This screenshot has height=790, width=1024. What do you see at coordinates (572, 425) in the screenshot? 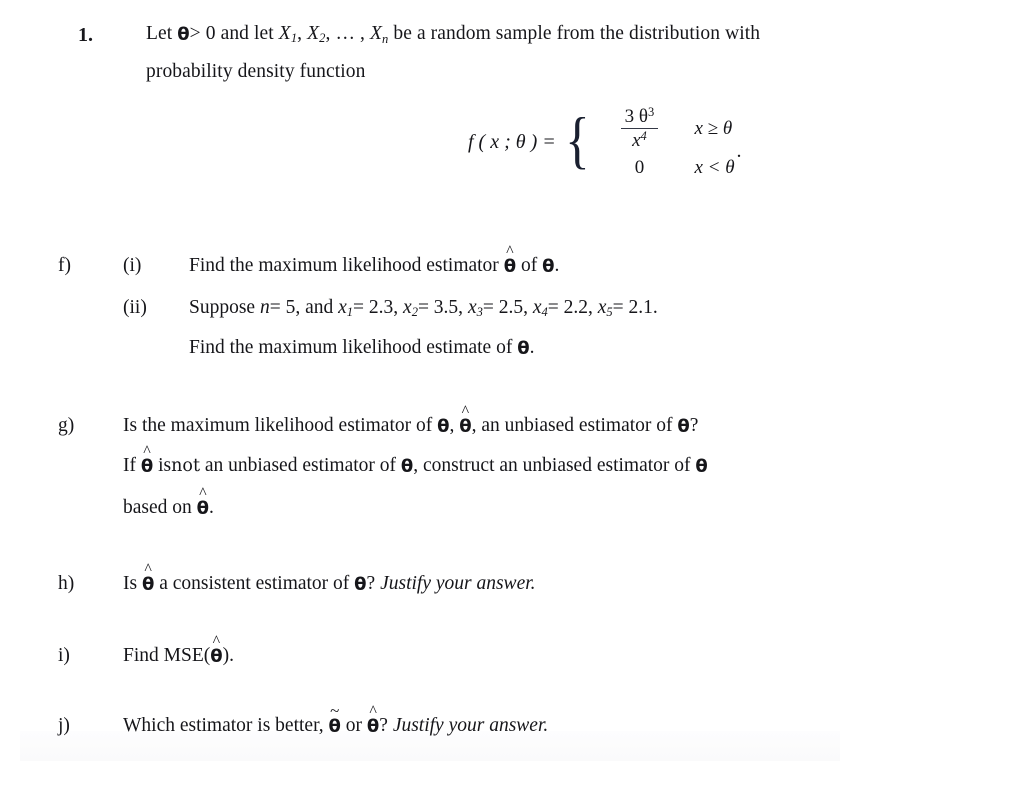
I see `g-l1-b: , an unbiased estimator of` at bounding box center [572, 425].